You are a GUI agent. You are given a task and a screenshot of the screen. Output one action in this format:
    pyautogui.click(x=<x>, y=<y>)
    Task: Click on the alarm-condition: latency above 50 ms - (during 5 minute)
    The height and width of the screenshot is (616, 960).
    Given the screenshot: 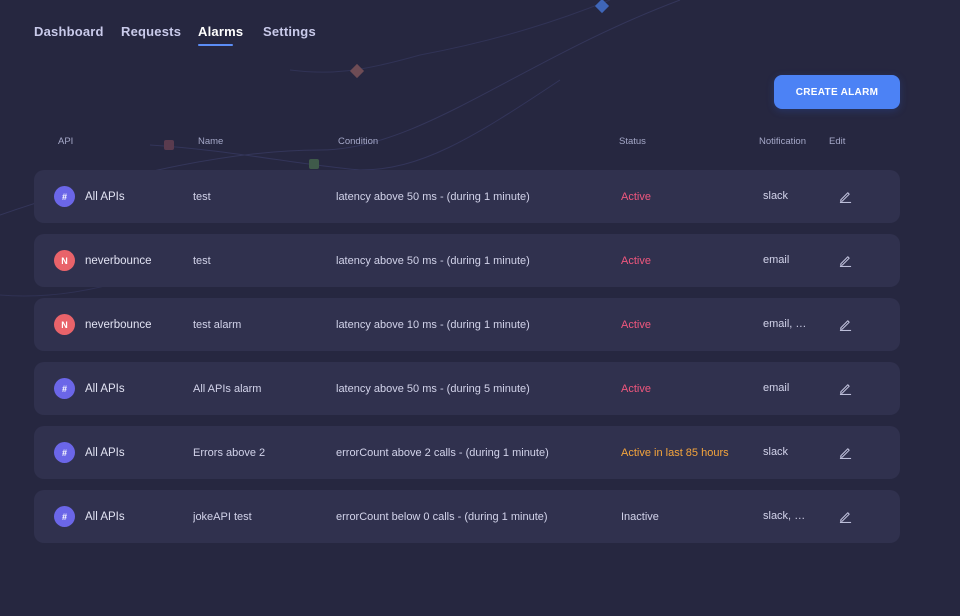 What is the action you would take?
    pyautogui.click(x=433, y=388)
    